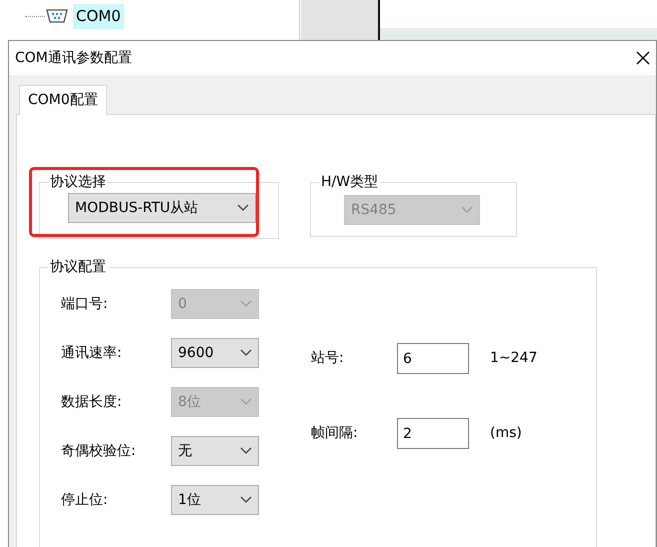  Describe the element at coordinates (433, 358) in the screenshot. I see `text-field: 6` at that location.